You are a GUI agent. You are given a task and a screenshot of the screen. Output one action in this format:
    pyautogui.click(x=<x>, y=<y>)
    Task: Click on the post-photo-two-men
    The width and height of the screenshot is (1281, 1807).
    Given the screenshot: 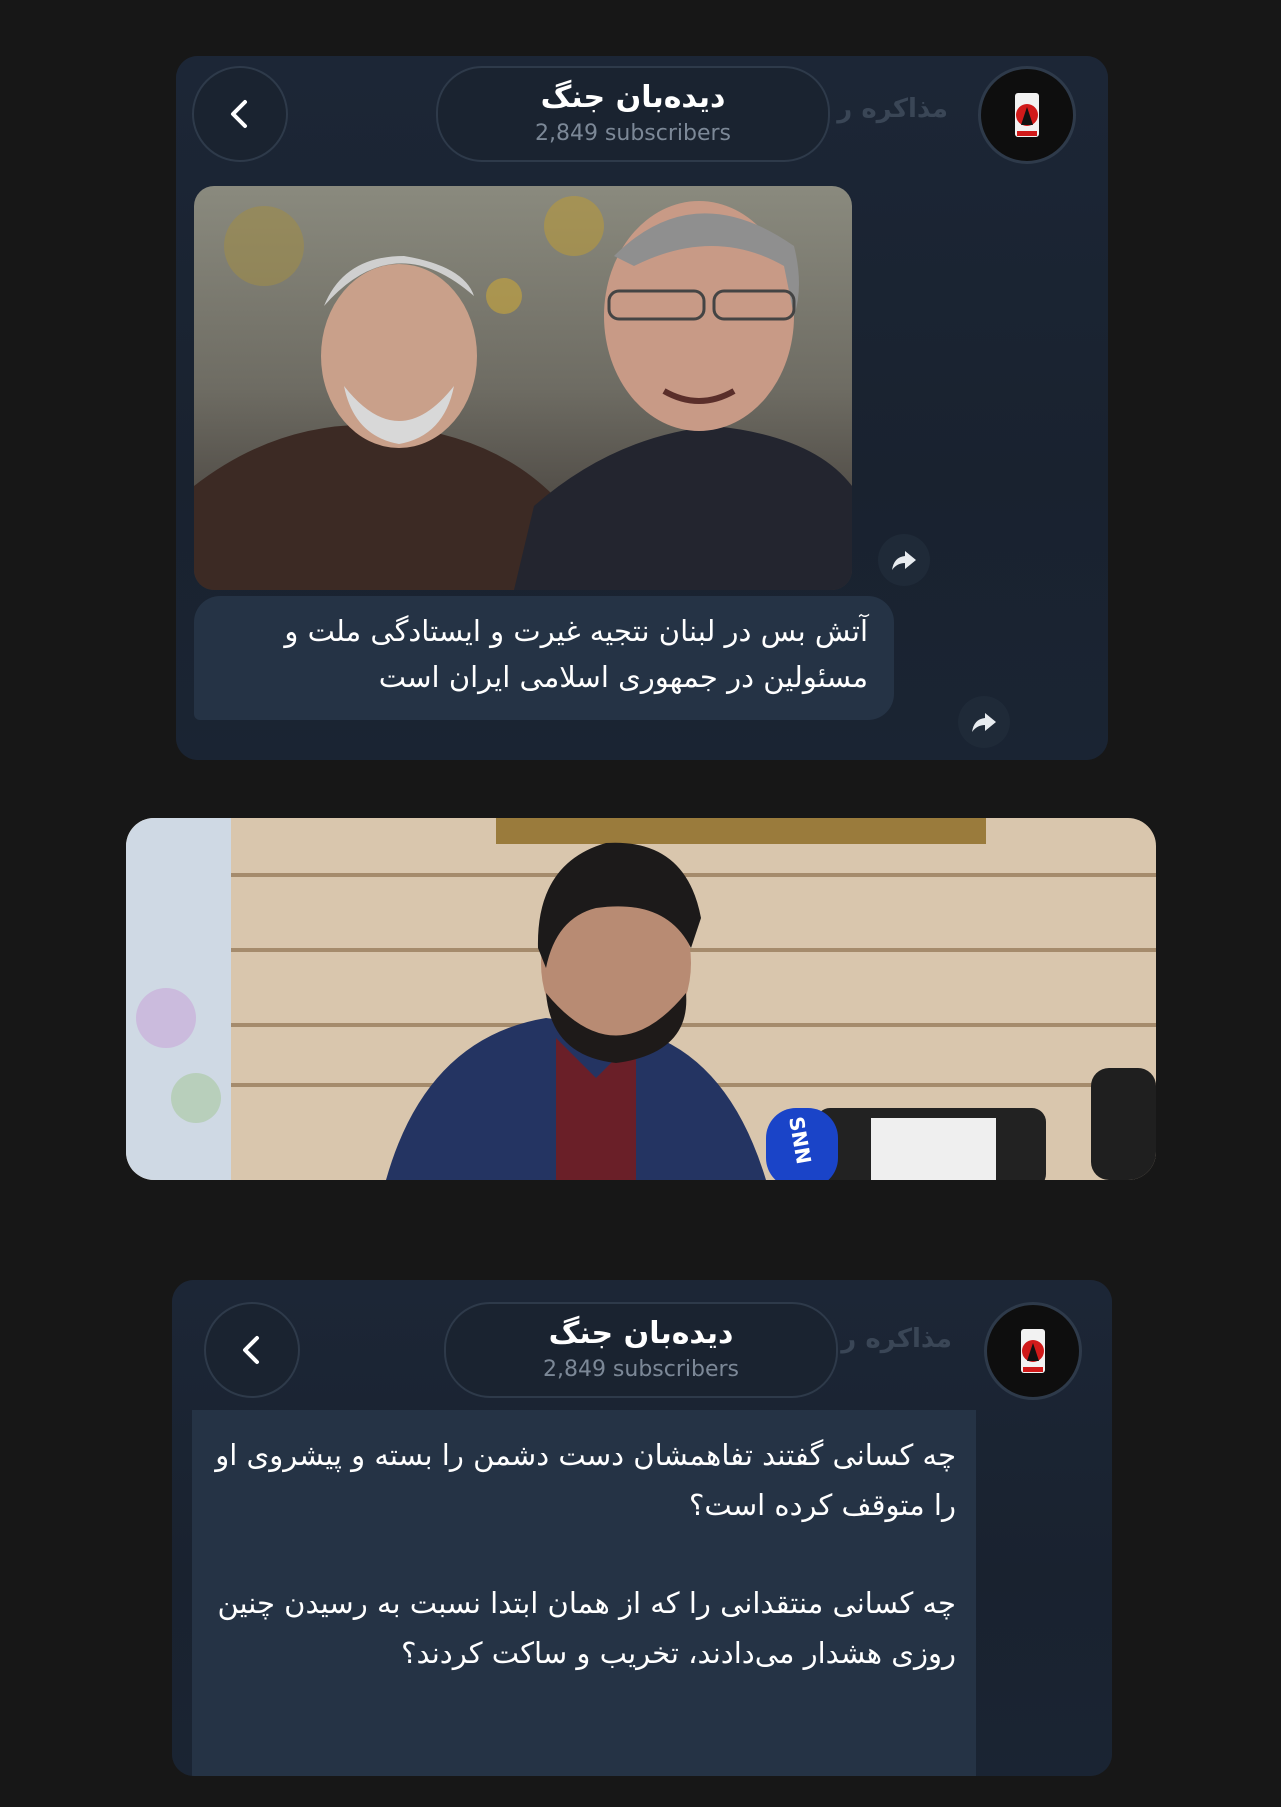 What is the action you would take?
    pyautogui.click(x=523, y=388)
    